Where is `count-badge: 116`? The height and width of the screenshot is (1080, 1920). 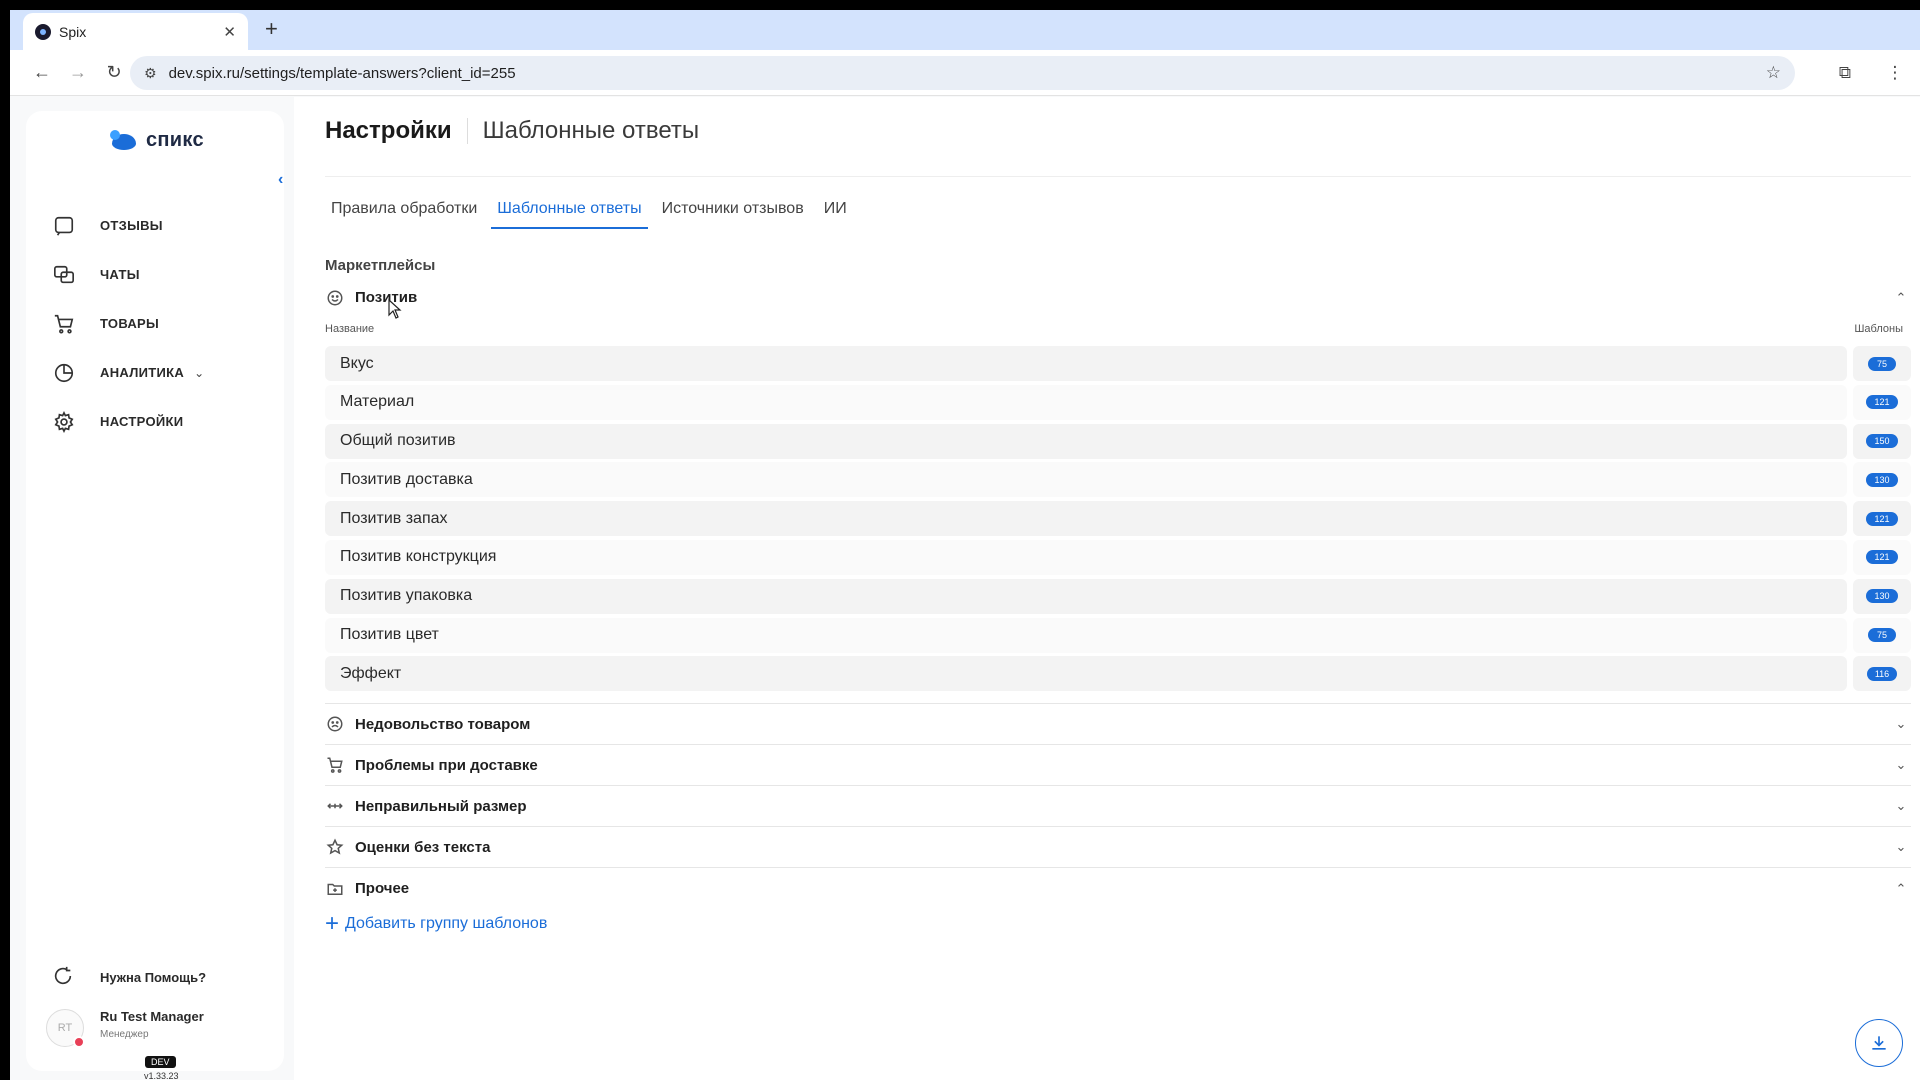
count-badge: 116 is located at coordinates (1882, 673).